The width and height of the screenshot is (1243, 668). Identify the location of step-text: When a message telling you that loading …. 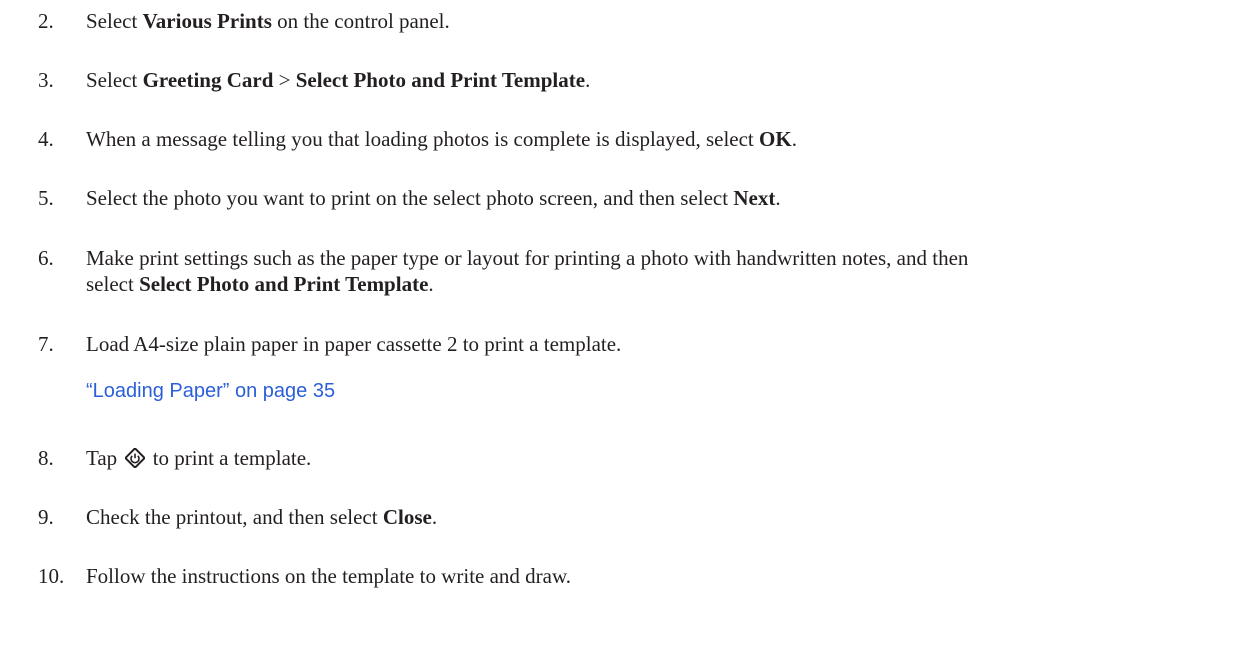
(661, 139).